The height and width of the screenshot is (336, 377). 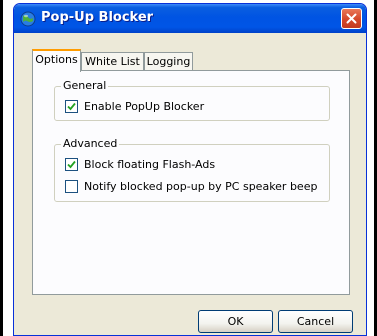 I want to click on speaker-beep-option: Notify blocked pop-up by PC speaker beep, so click(x=191, y=186).